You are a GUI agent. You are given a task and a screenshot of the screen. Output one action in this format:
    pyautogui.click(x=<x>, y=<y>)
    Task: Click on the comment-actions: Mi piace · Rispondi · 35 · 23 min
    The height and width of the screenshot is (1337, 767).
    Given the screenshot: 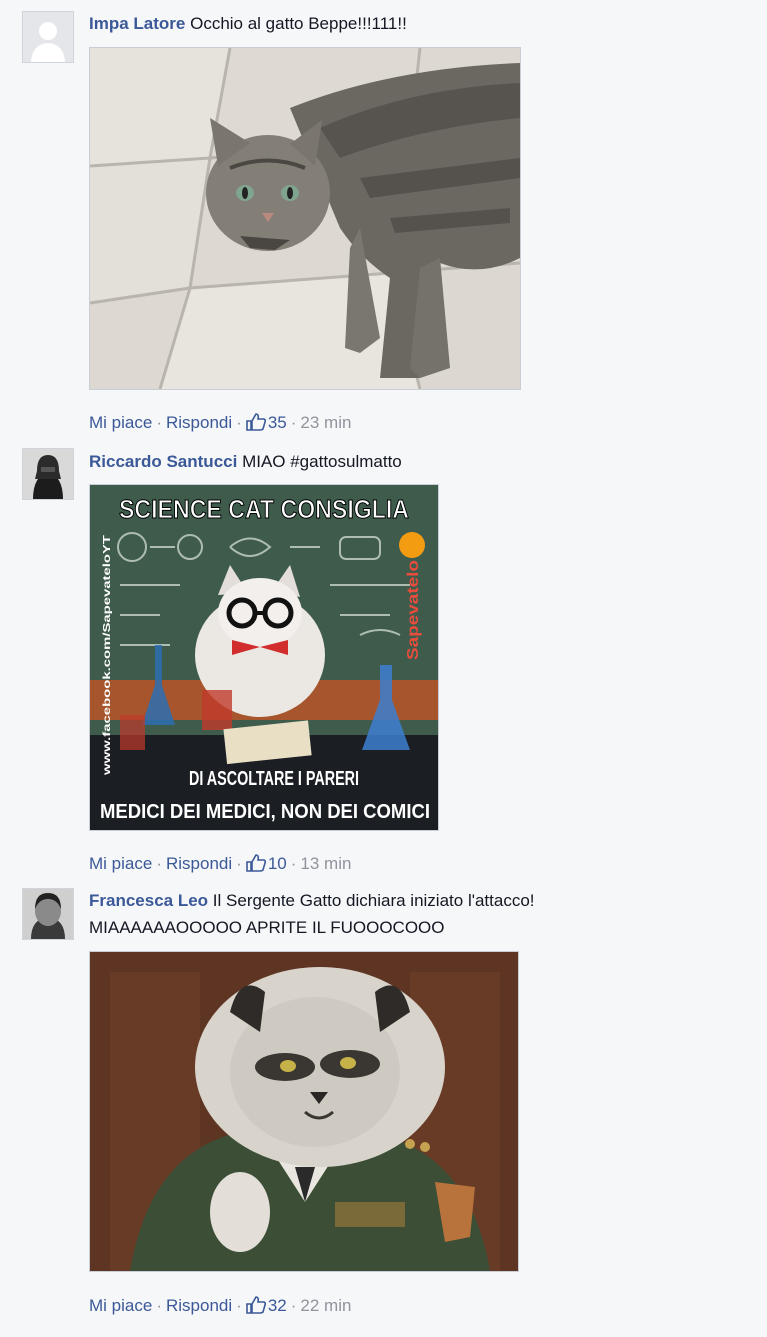 What is the action you would take?
    pyautogui.click(x=220, y=424)
    